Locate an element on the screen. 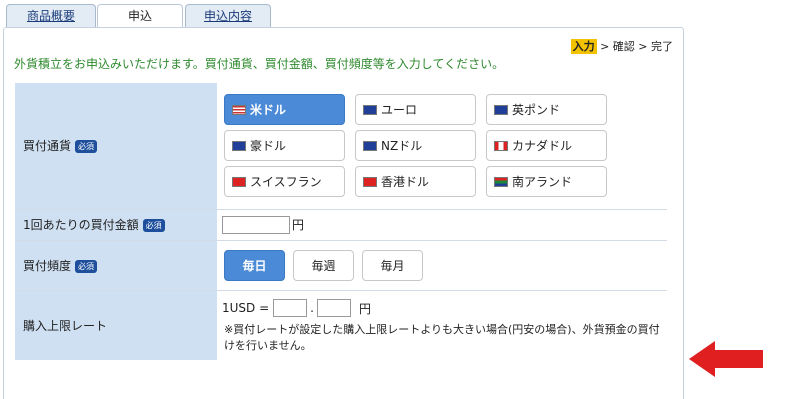  currency-option: カナダドル is located at coordinates (546, 146).